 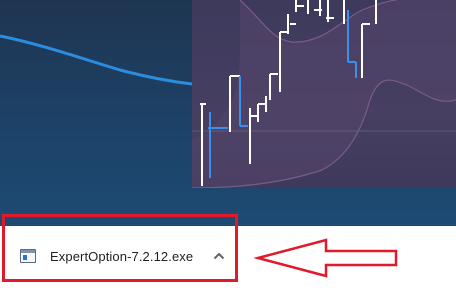 I want to click on annotation-arrow-icon, so click(x=326, y=258).